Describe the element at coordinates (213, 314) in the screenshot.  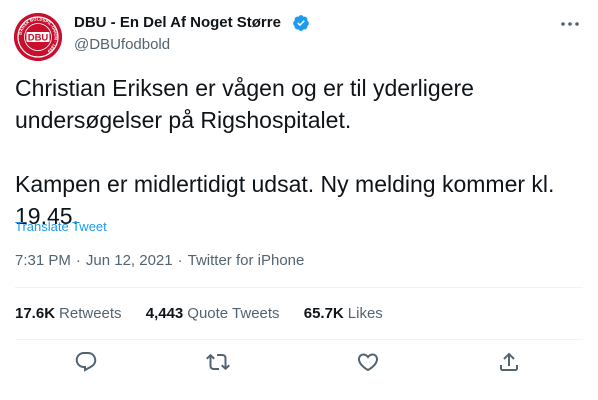
I see `quote-tweets-stat: 4,443 Quote Tweets` at that location.